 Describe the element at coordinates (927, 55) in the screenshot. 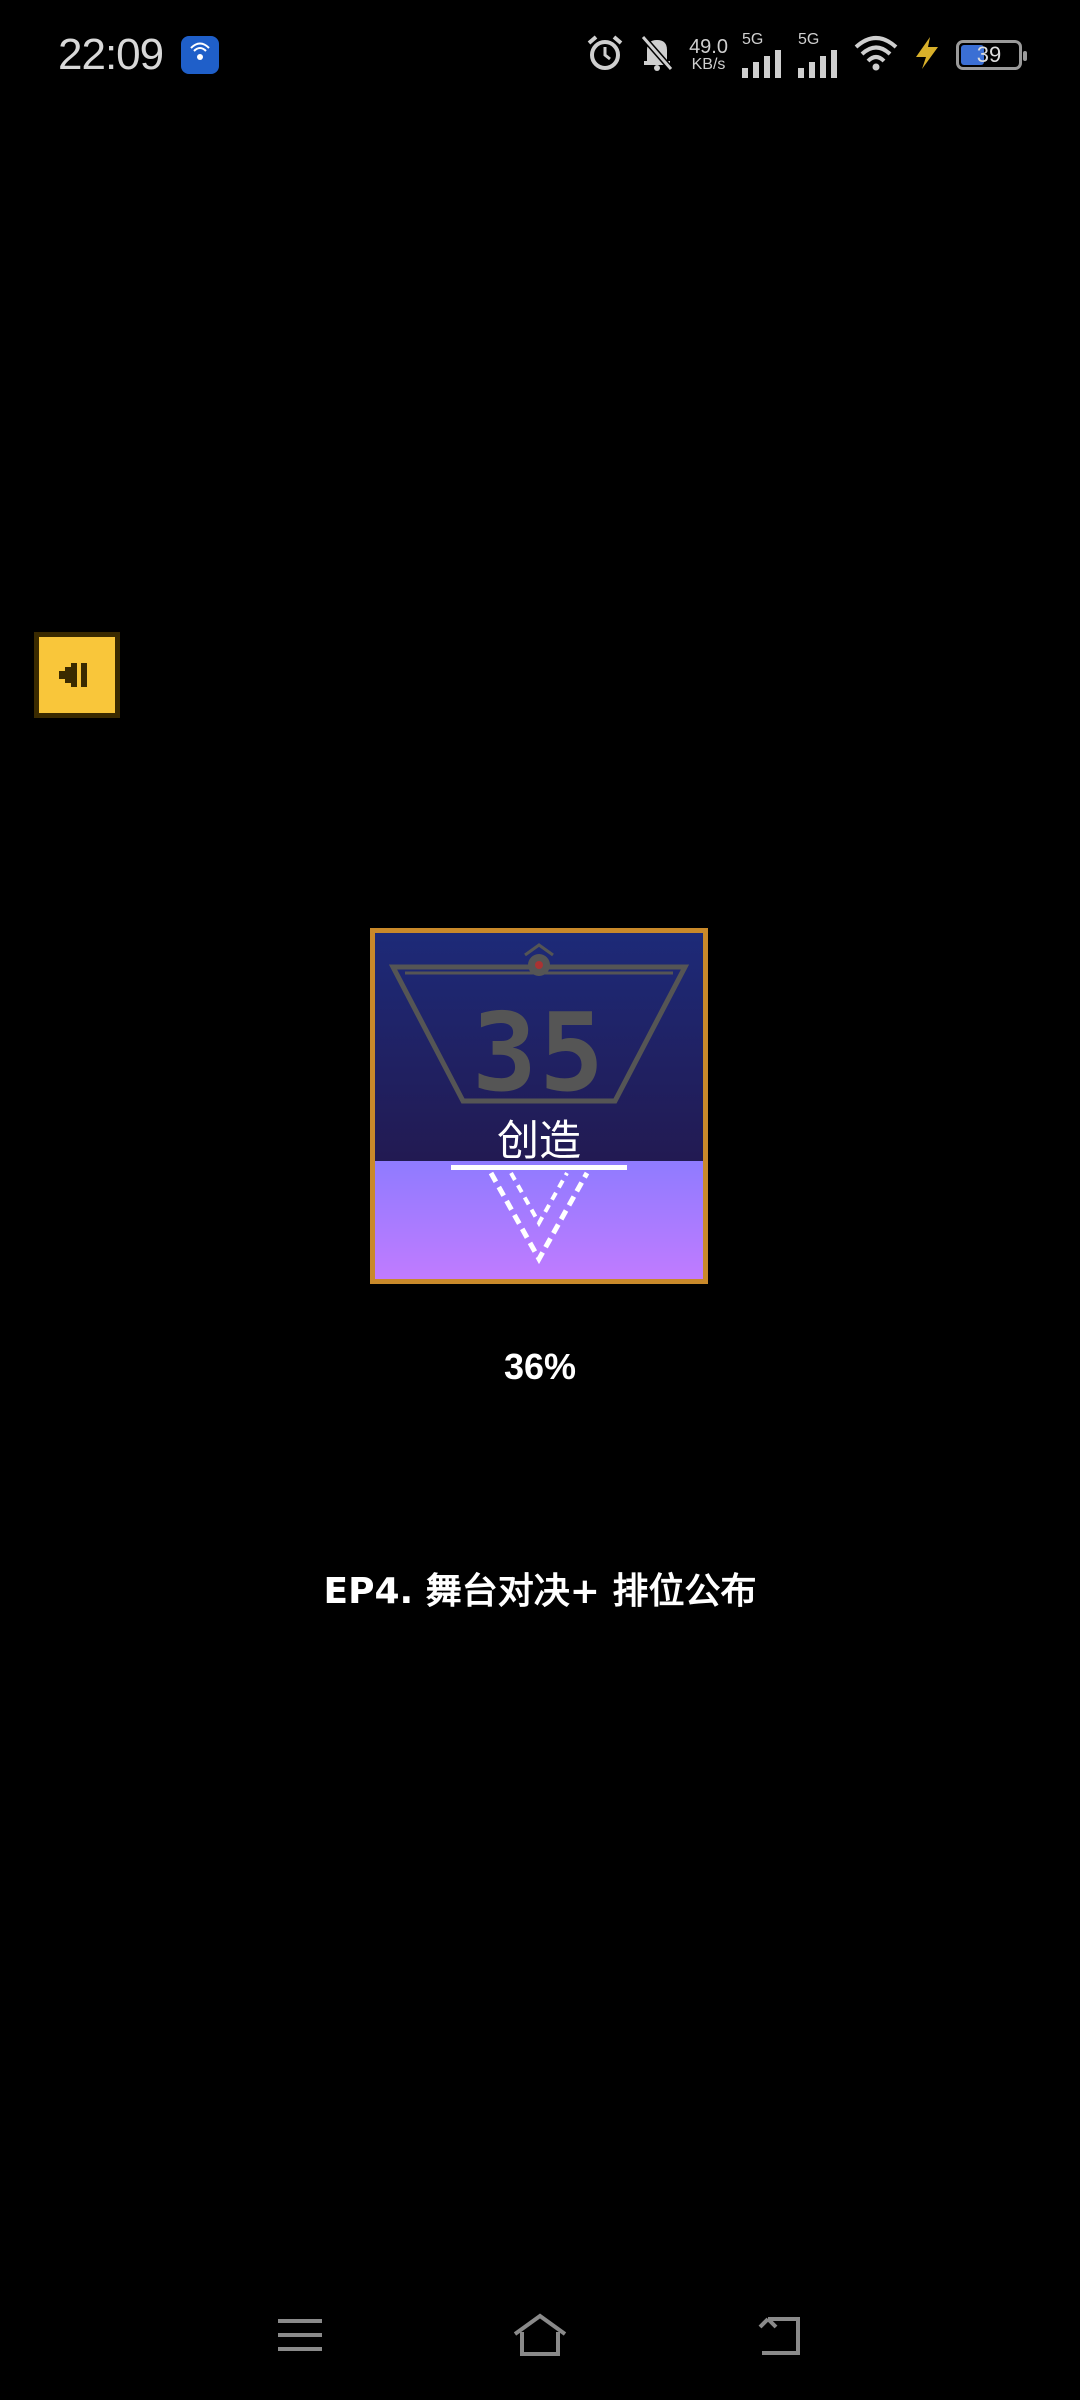

I see `lightning-icon` at that location.